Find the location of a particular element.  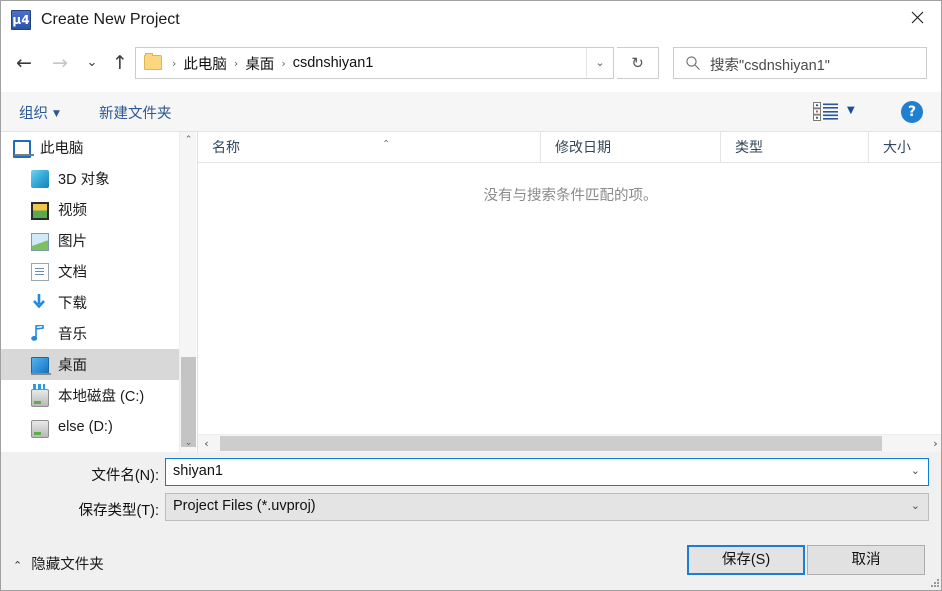

sidebar-item-label: else (D:) is located at coordinates (85, 426).